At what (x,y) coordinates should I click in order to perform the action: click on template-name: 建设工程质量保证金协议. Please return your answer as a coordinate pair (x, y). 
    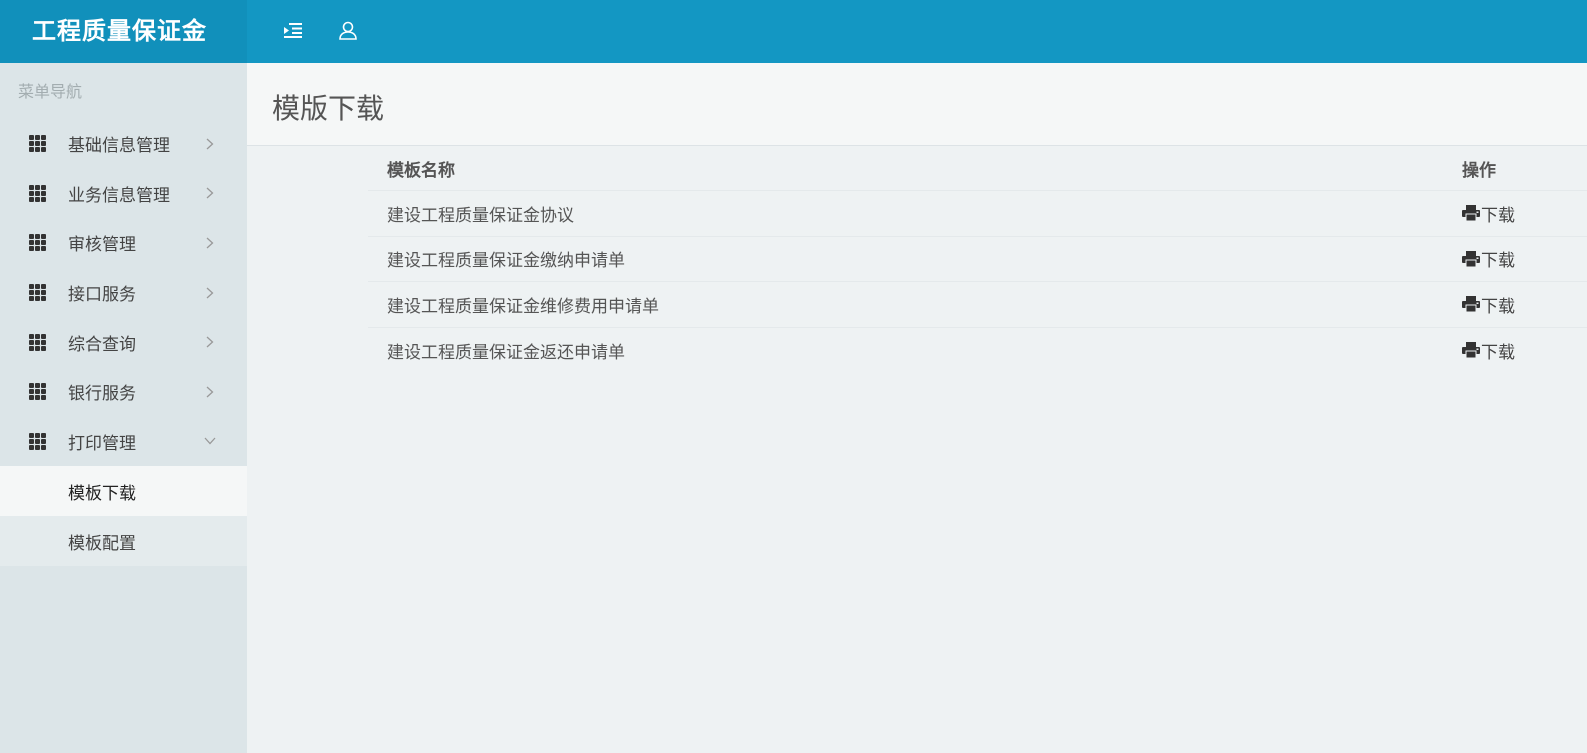
    Looking at the image, I should click on (480, 215).